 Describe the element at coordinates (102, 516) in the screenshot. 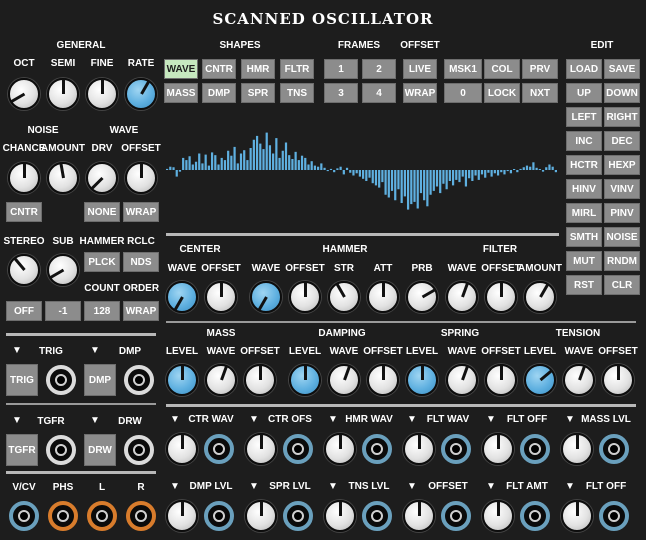

I see `l-output-jack` at that location.